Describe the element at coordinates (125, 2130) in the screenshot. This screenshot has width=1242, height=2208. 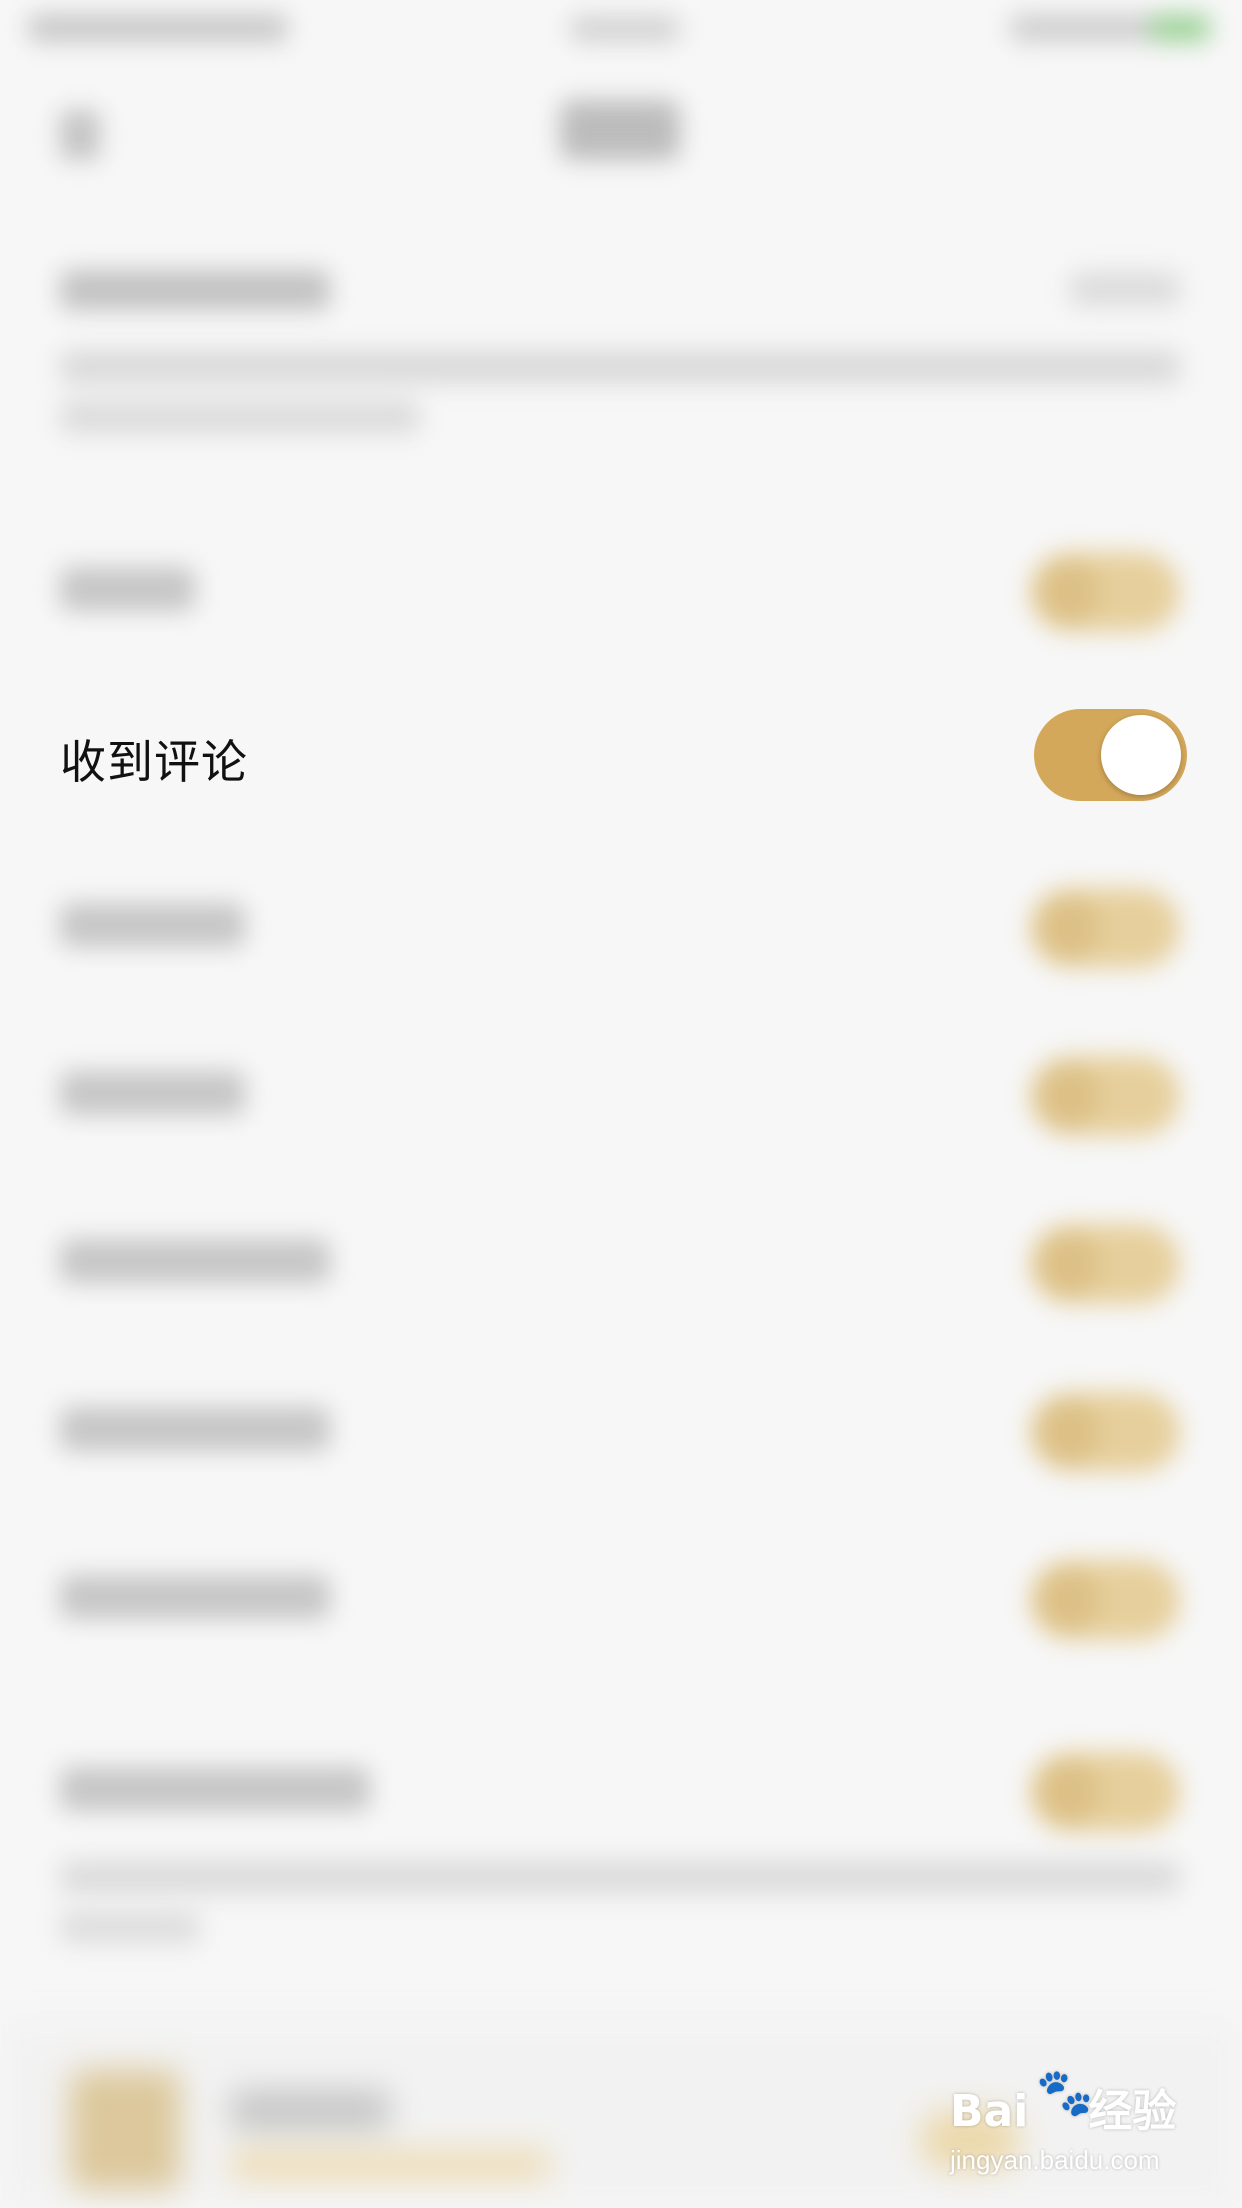
I see `thumbnail-image` at that location.